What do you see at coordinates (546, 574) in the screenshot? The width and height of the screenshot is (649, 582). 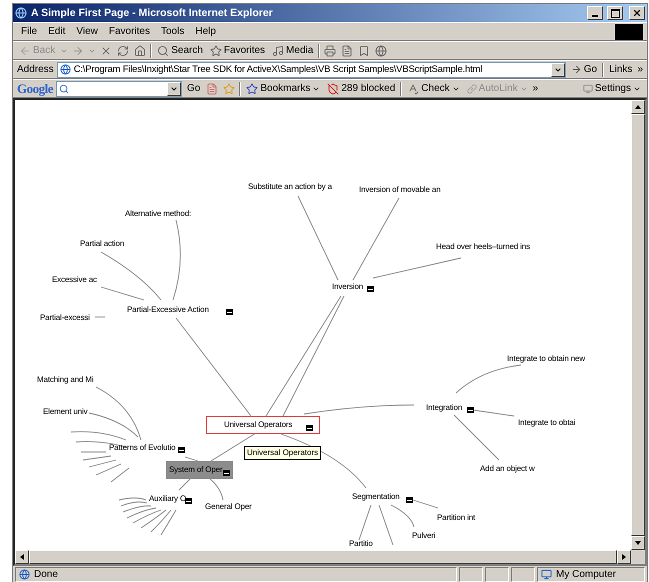 I see `computer-icon` at bounding box center [546, 574].